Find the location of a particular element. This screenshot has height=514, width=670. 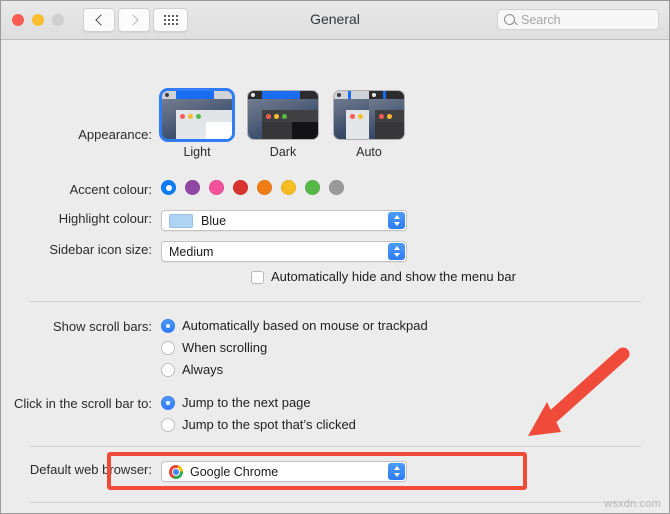

click-scroll-bar-label: Click in the scroll bar to: is located at coordinates (83, 403).